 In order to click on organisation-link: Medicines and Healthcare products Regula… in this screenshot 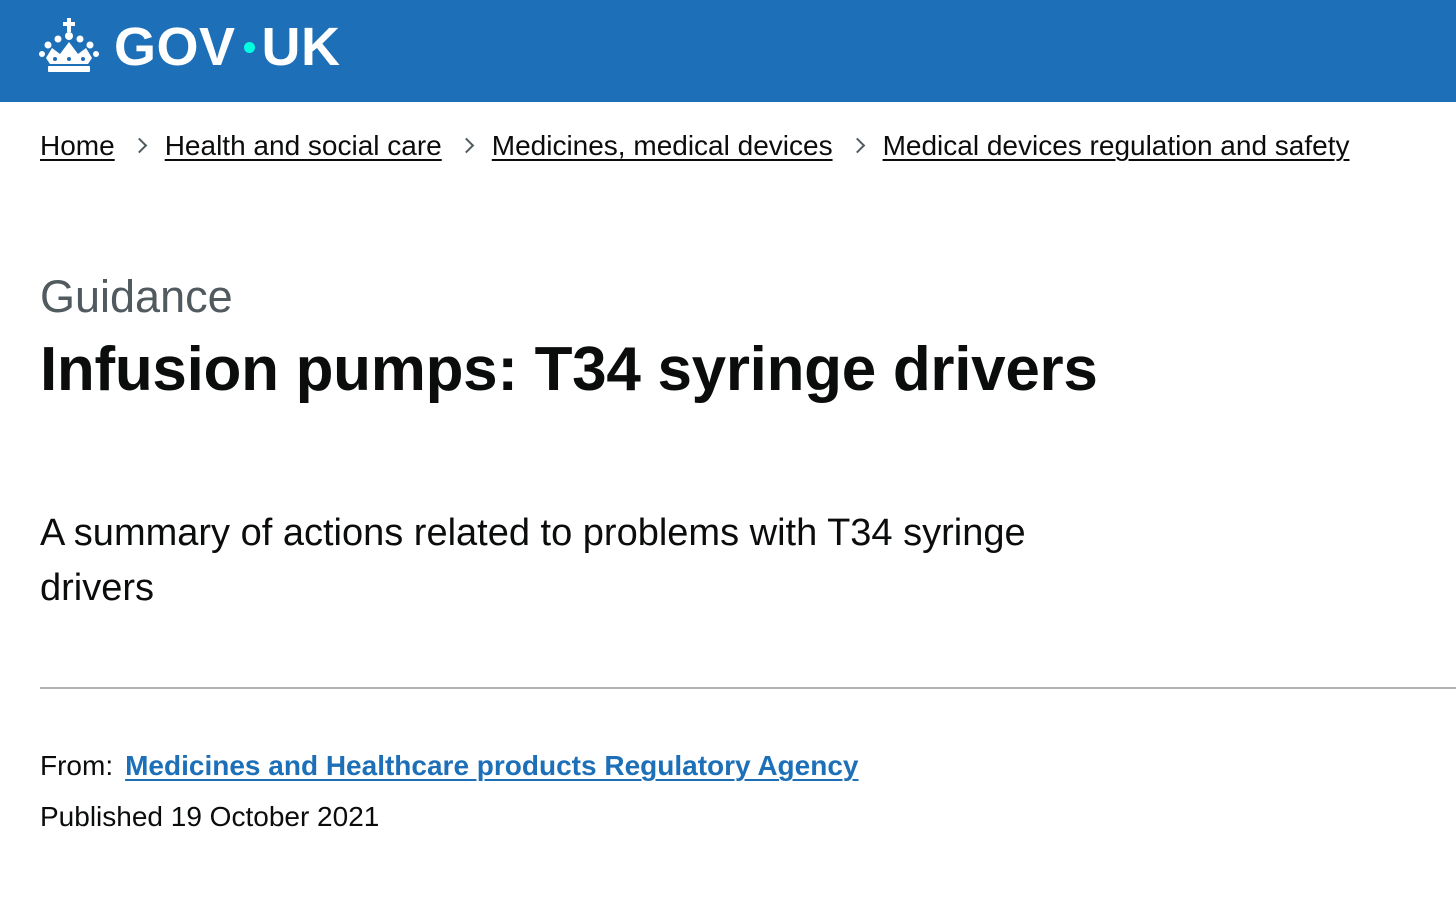, I will do `click(491, 766)`.